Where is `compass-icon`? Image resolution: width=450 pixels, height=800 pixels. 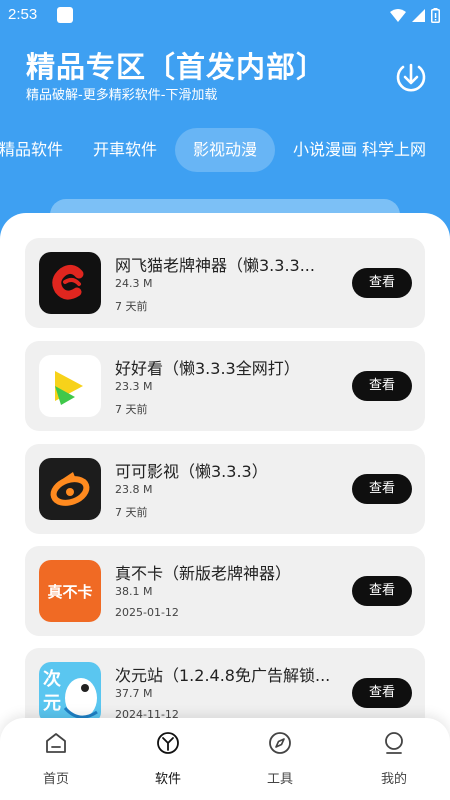
compass-icon is located at coordinates (280, 743).